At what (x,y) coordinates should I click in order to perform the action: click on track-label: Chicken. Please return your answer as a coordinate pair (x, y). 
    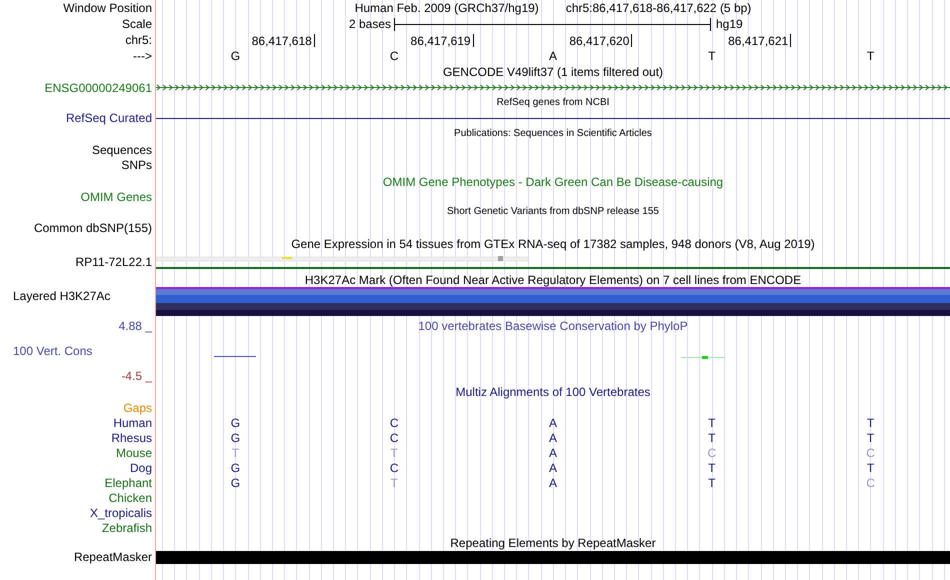
    Looking at the image, I should click on (130, 498).